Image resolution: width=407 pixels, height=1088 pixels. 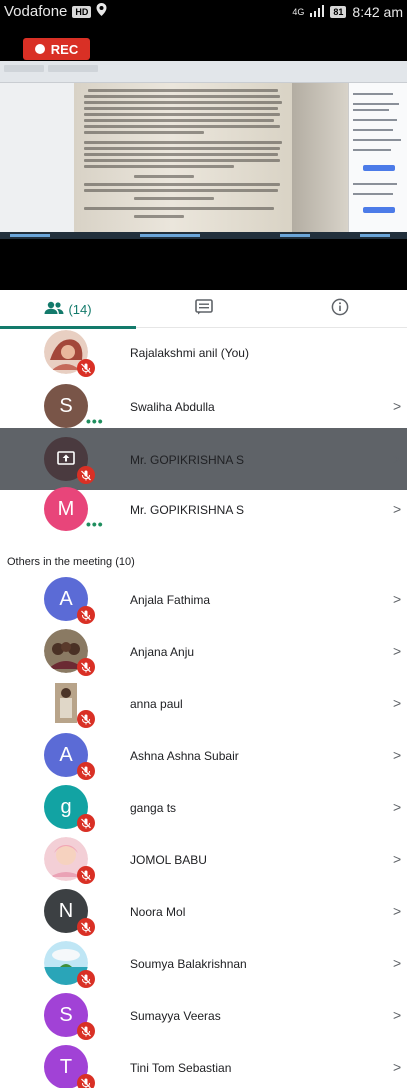 What do you see at coordinates (170, 600) in the screenshot?
I see `participant-name: Anjala Fathima` at bounding box center [170, 600].